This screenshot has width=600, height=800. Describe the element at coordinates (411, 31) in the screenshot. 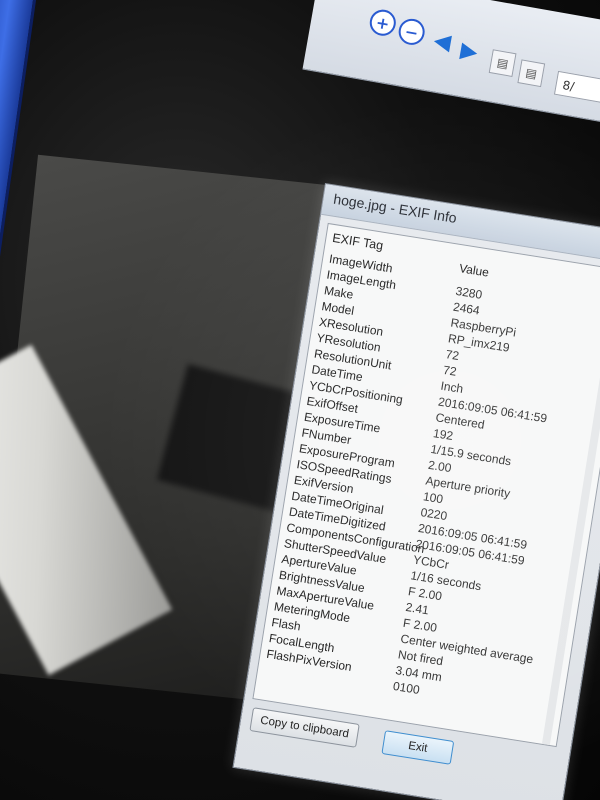

I see `zoom-out-icon: −` at that location.